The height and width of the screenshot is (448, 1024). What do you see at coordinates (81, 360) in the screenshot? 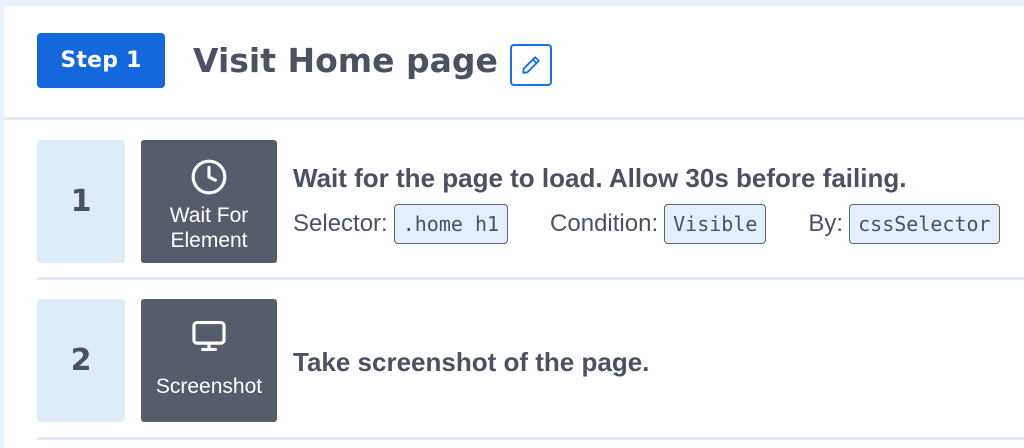
I see `step-number: 2` at bounding box center [81, 360].